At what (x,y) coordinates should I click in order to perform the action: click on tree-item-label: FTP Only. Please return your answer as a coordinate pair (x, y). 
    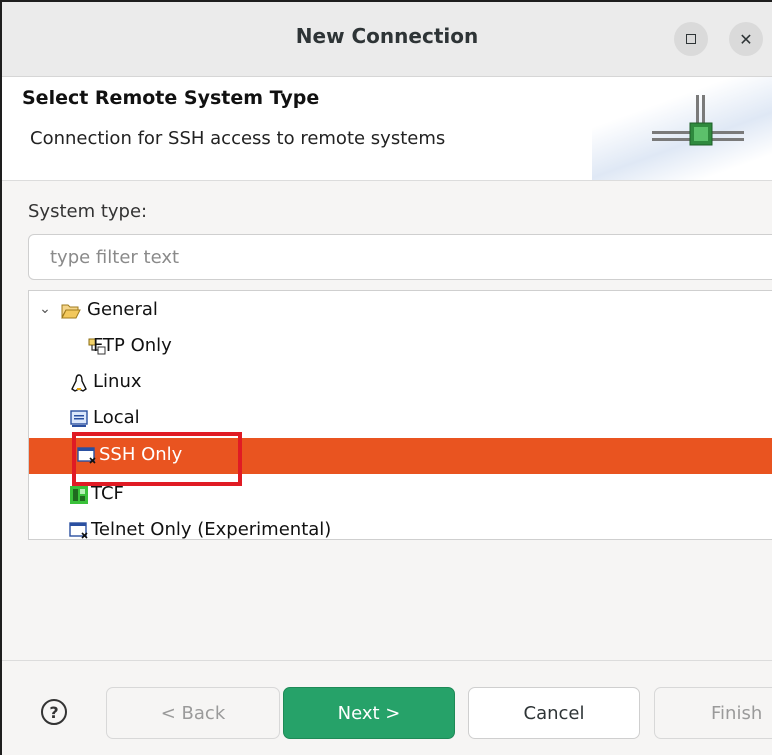
    Looking at the image, I should click on (132, 345).